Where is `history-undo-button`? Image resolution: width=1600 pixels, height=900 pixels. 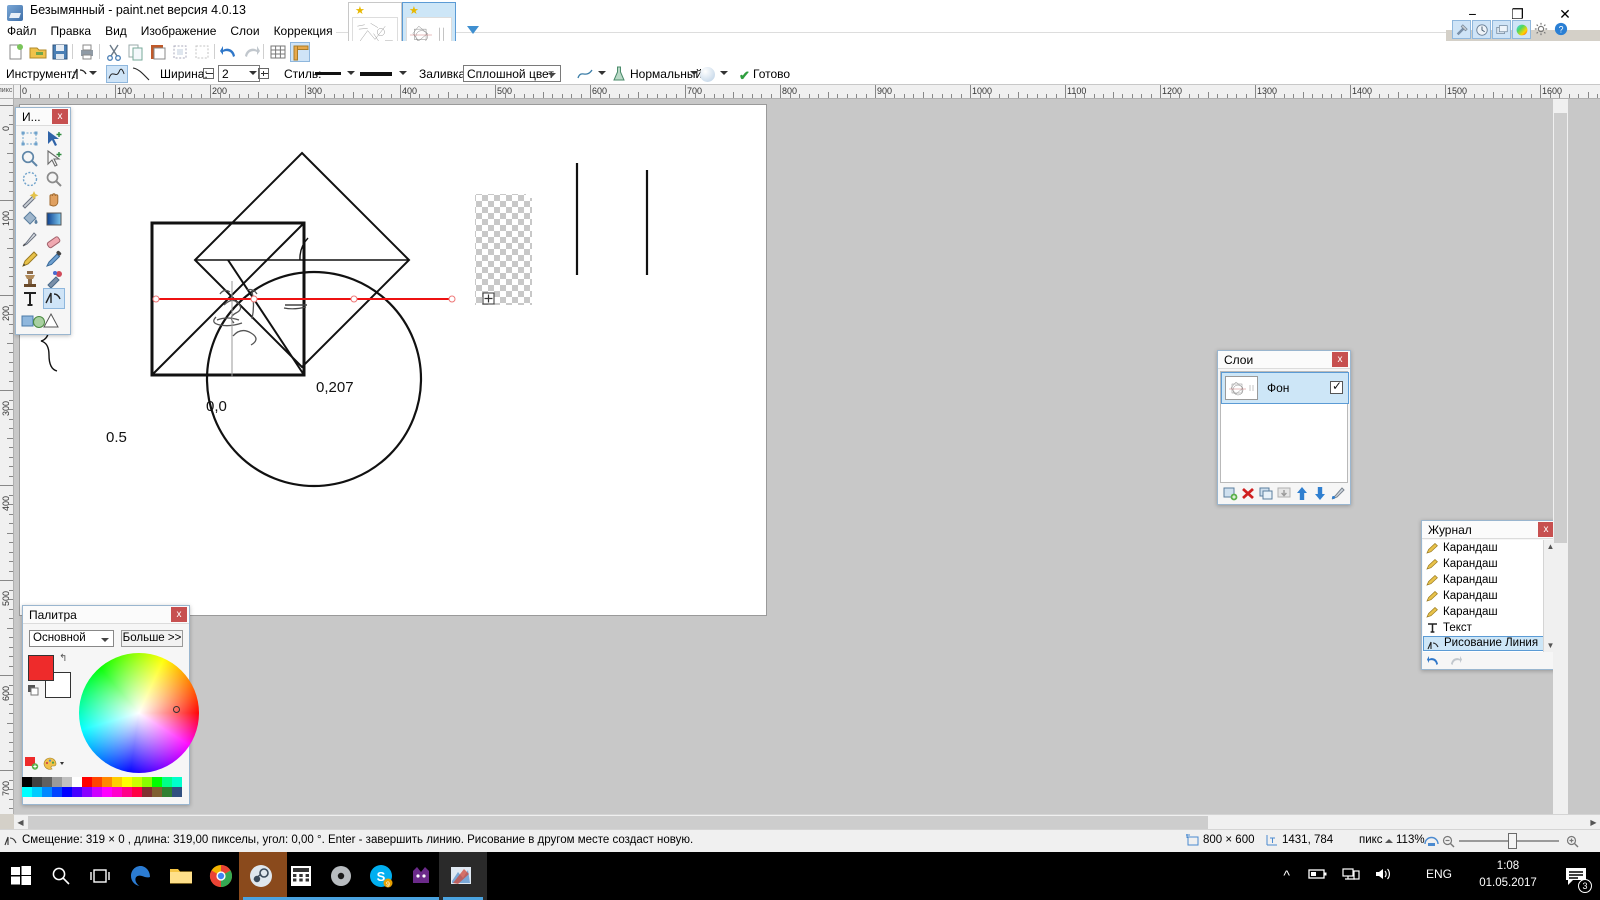 history-undo-button is located at coordinates (1433, 660).